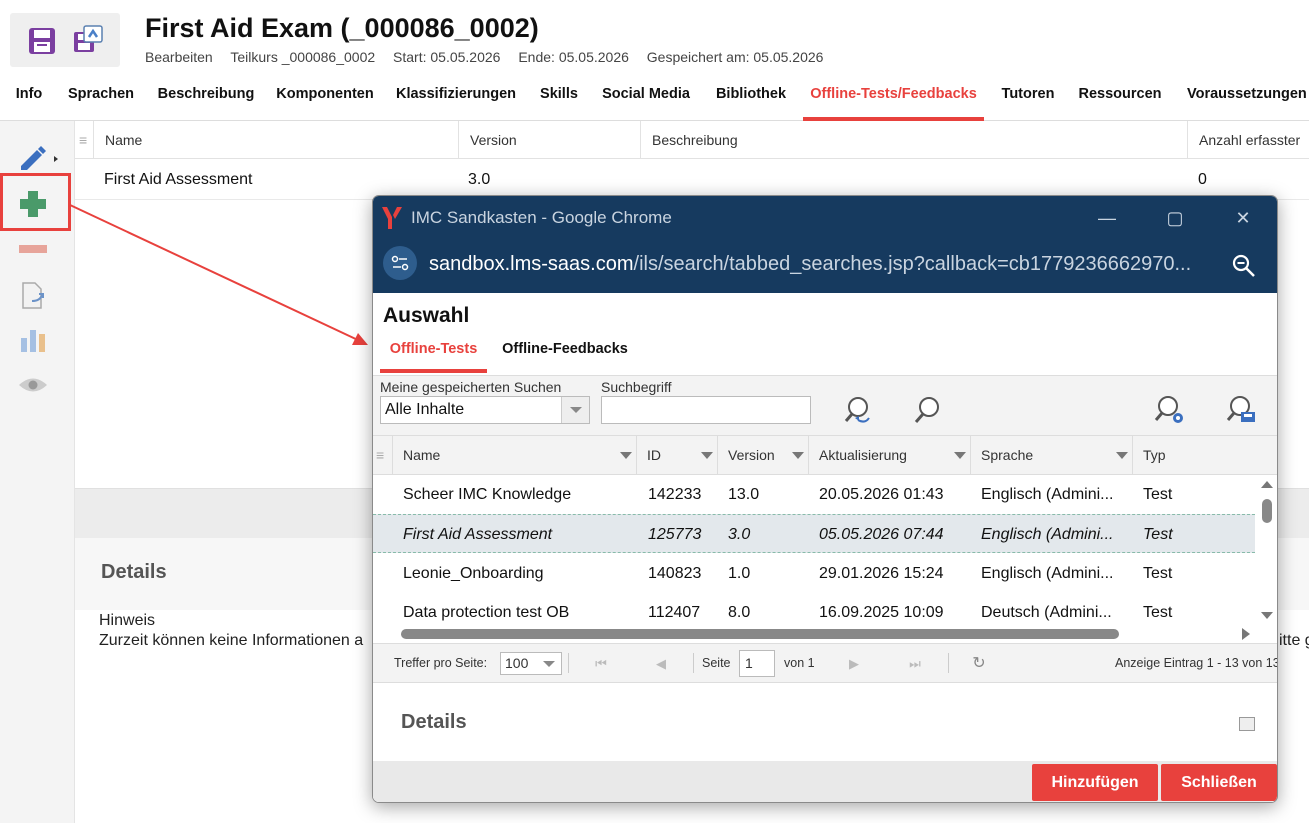 The height and width of the screenshot is (823, 1309). Describe the element at coordinates (1107, 218) in the screenshot. I see `minimize-icon: —` at that location.